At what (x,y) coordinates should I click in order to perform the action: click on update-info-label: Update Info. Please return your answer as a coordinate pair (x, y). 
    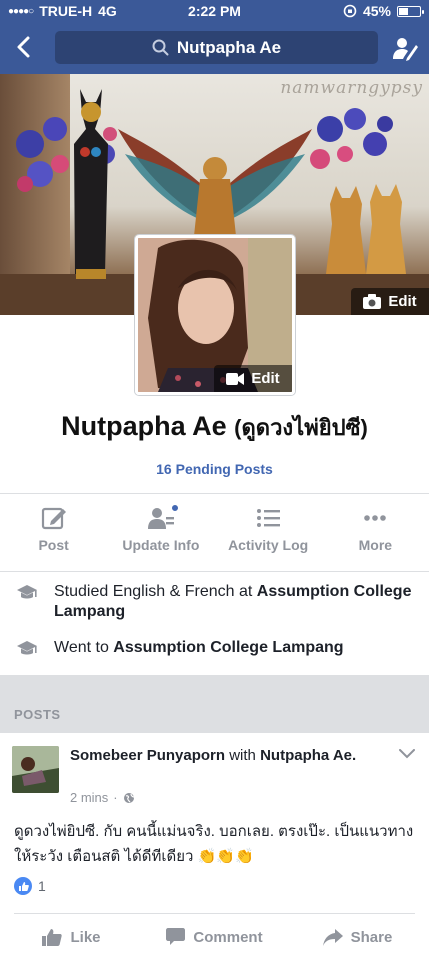
    Looking at the image, I should click on (161, 545).